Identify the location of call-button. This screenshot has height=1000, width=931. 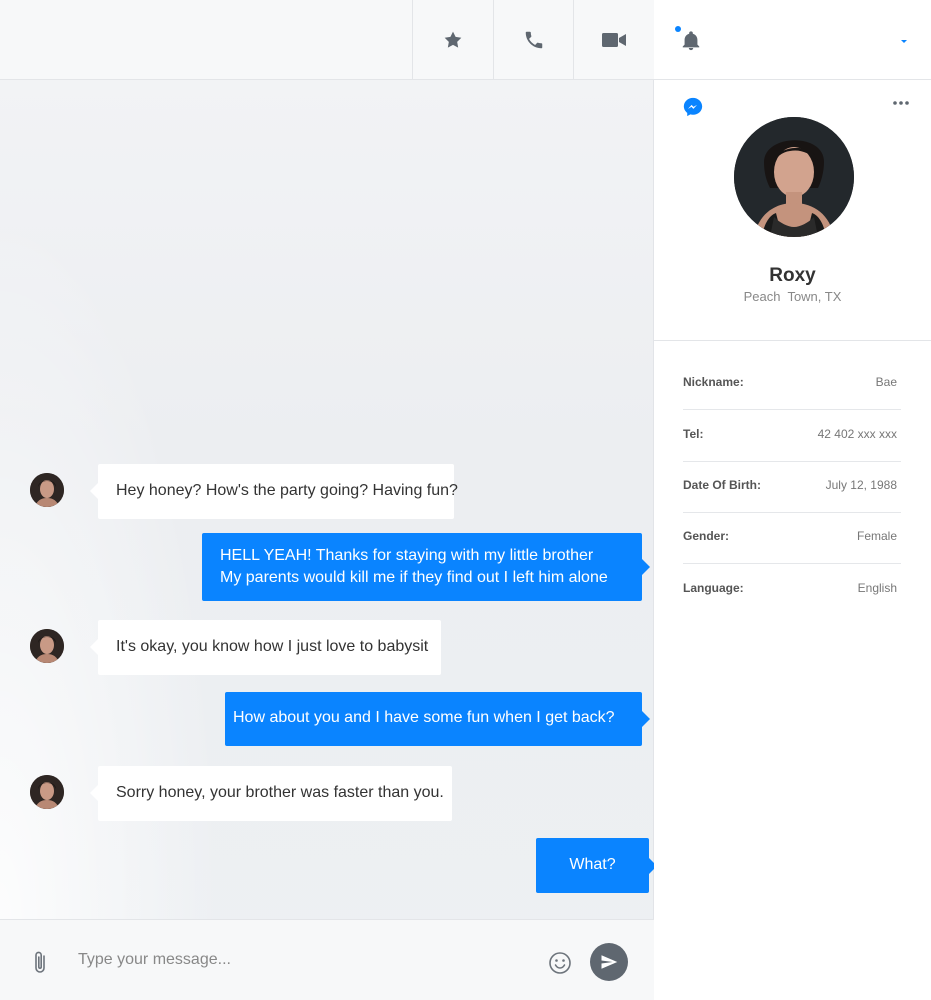
(533, 39).